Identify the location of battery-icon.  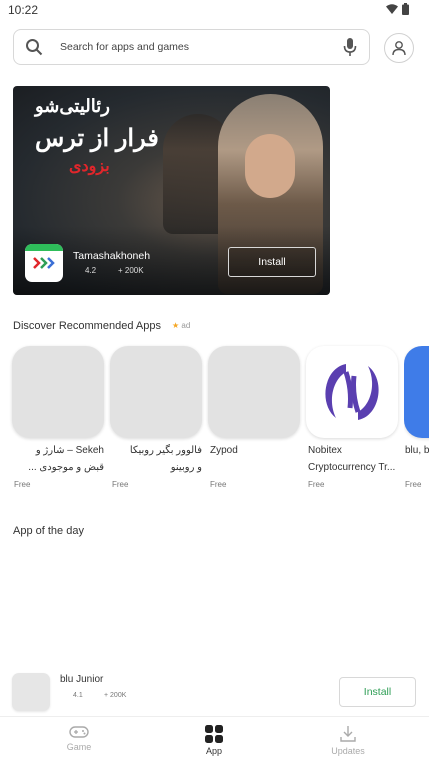
(405, 9).